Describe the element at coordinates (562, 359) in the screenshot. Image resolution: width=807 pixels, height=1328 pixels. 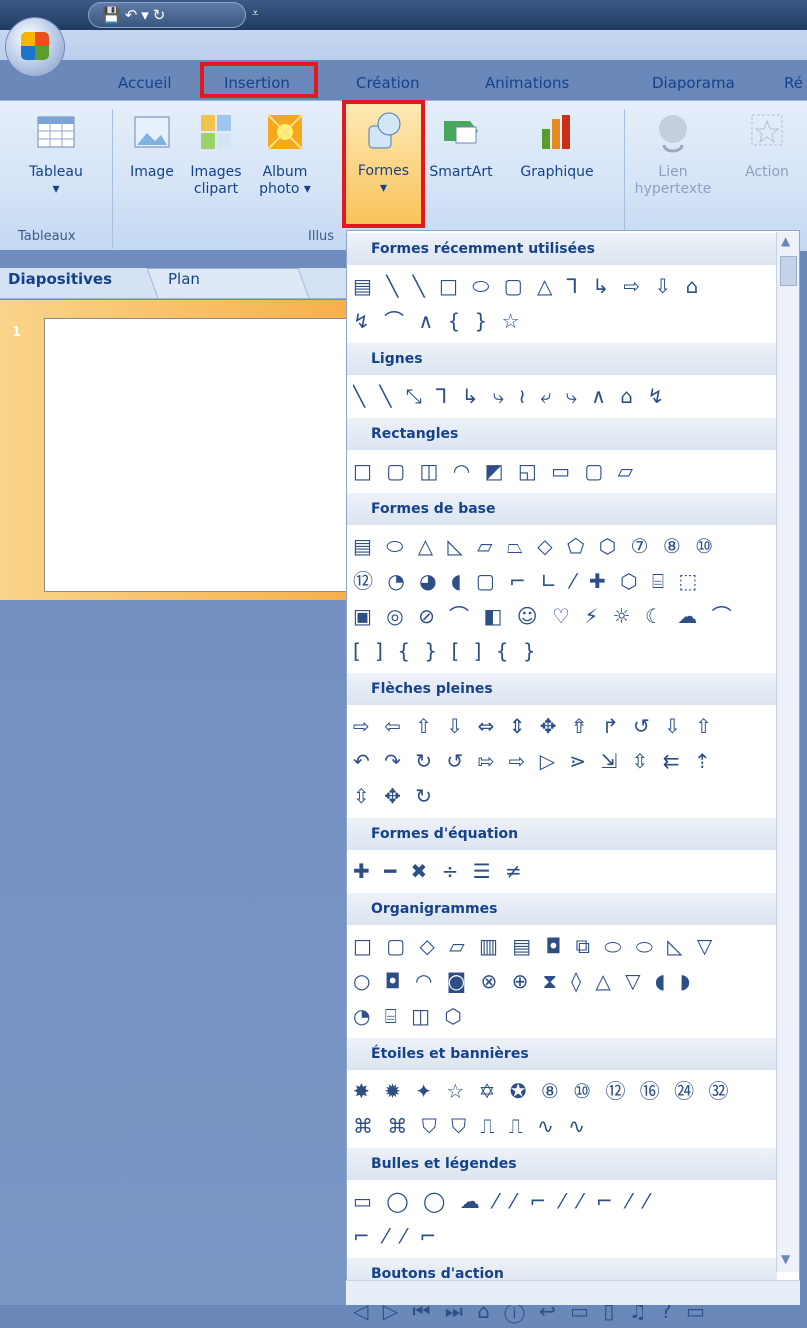
I see `gallery-section-header: Lignes` at that location.